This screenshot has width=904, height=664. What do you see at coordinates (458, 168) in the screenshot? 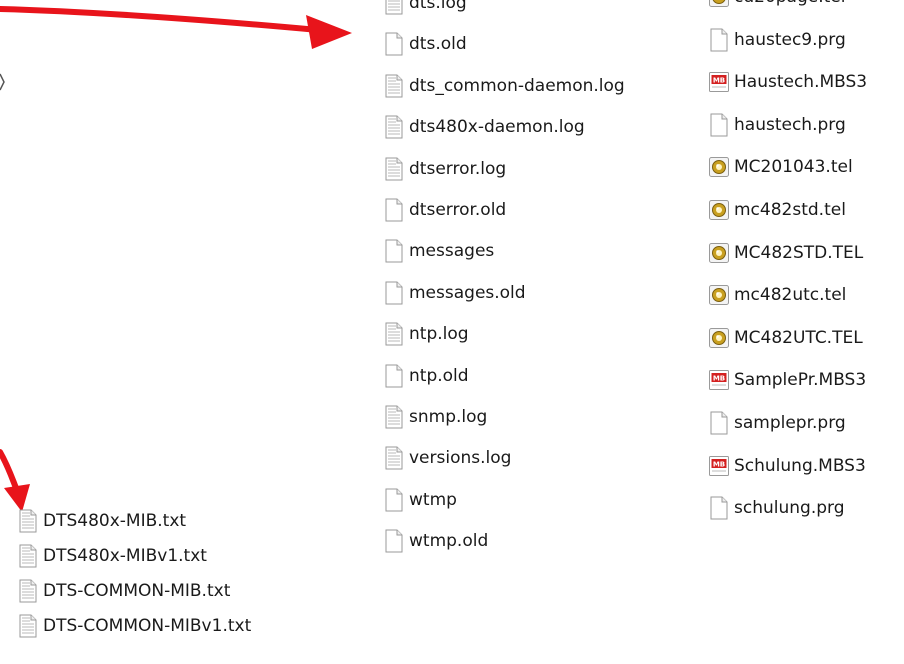
I see `file-name: dtserror.log` at bounding box center [458, 168].